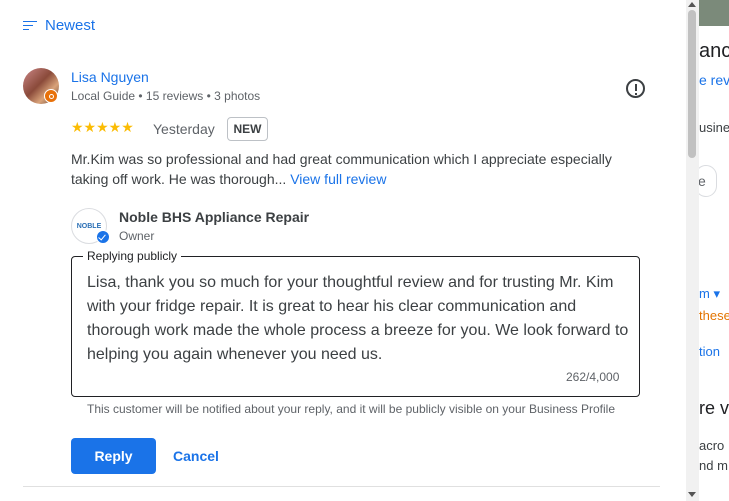 The width and height of the screenshot is (729, 501). I want to click on reply-button: Reply, so click(113, 456).